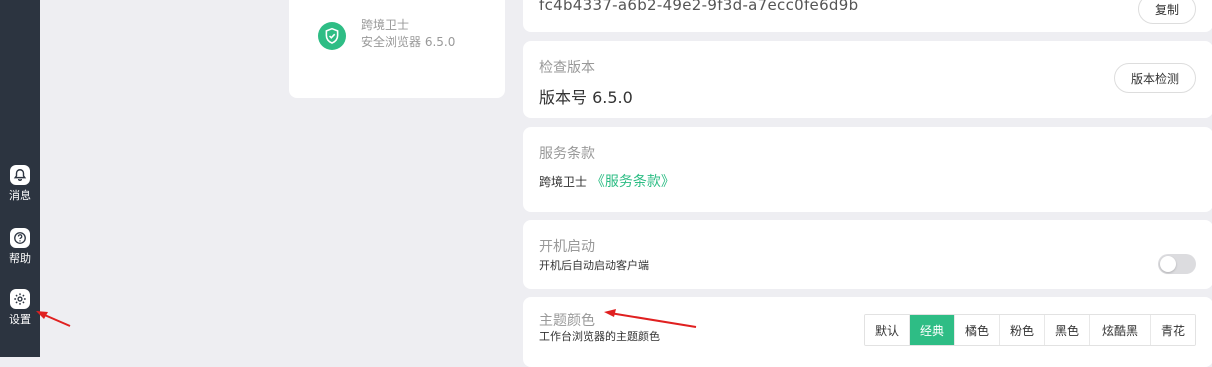 The image size is (1212, 367). I want to click on terms-link: 《服务条款》, so click(633, 182).